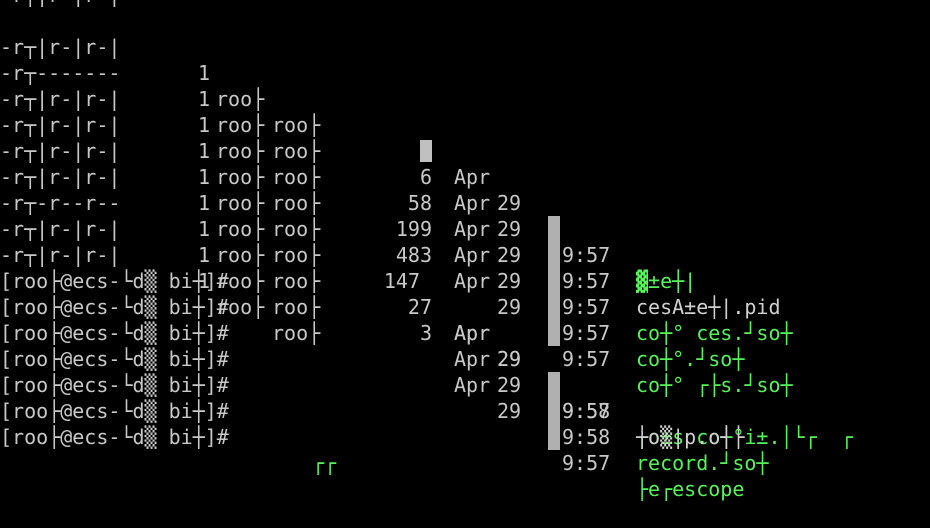 This screenshot has height=528, width=930. Describe the element at coordinates (666, 281) in the screenshot. I see `row-filename: ▓±e┼|` at that location.